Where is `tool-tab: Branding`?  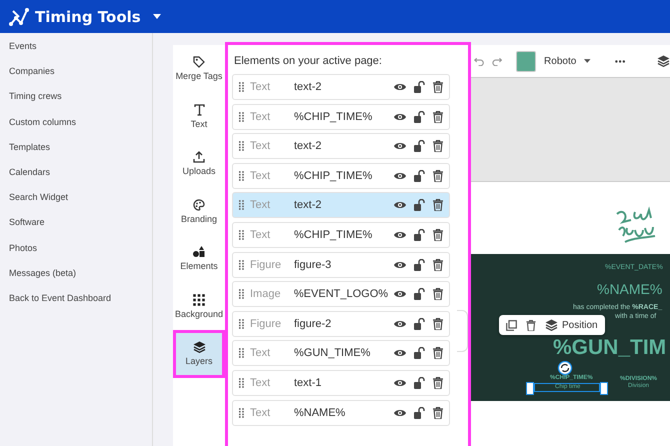 tool-tab: Branding is located at coordinates (199, 211).